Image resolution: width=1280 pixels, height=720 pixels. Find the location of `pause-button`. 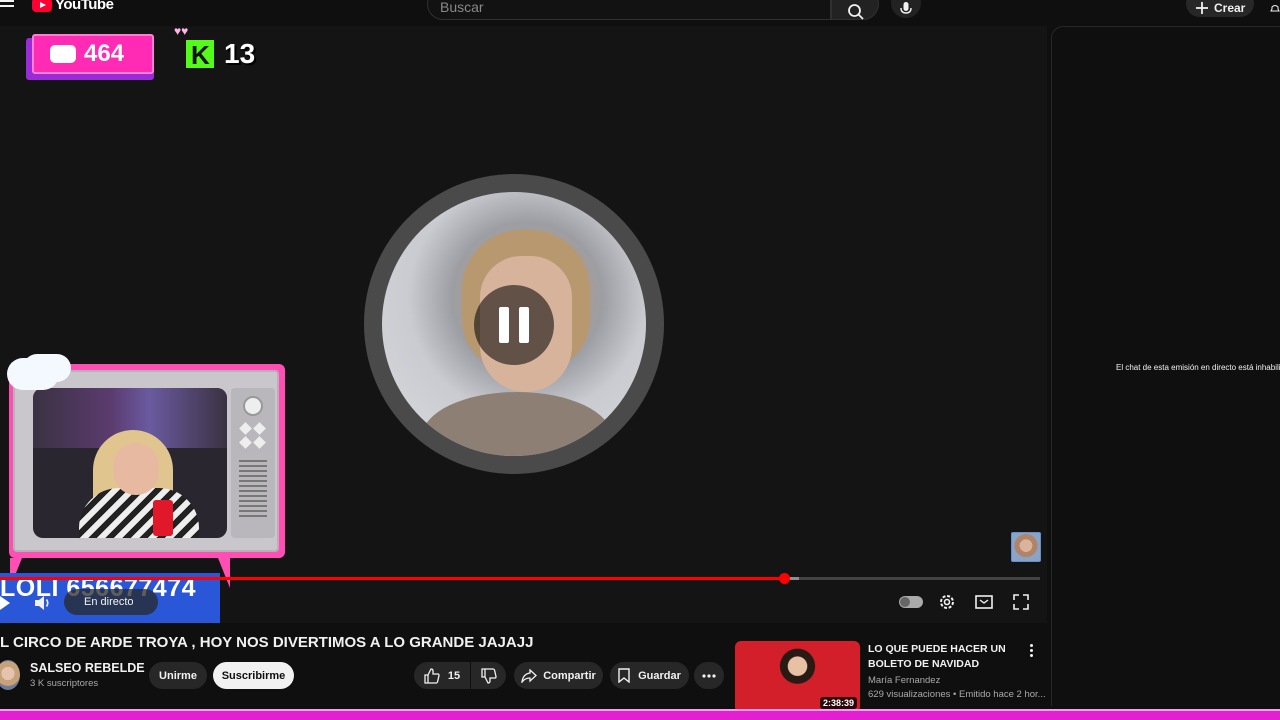

pause-button is located at coordinates (514, 325).